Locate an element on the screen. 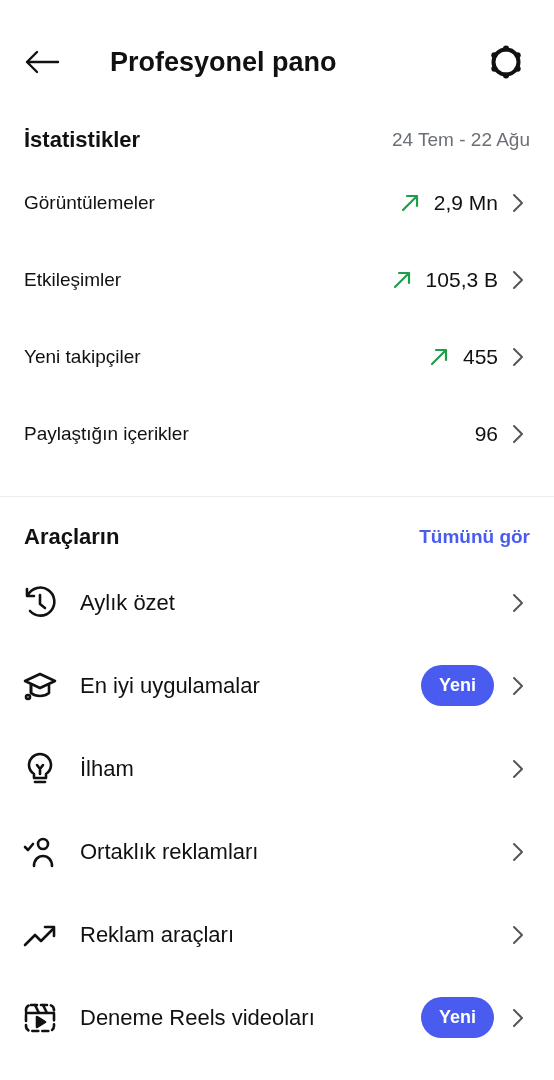 This screenshot has width=554, height=1080. stat-label: Görüntülemeler is located at coordinates (90, 202).